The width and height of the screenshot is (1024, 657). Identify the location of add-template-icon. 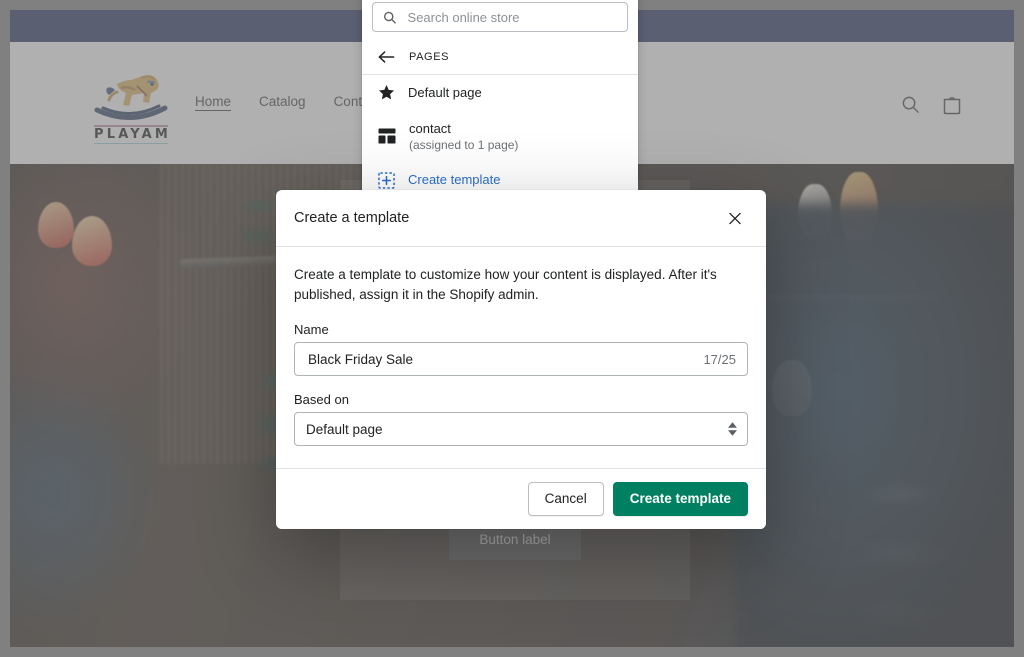
(386, 180).